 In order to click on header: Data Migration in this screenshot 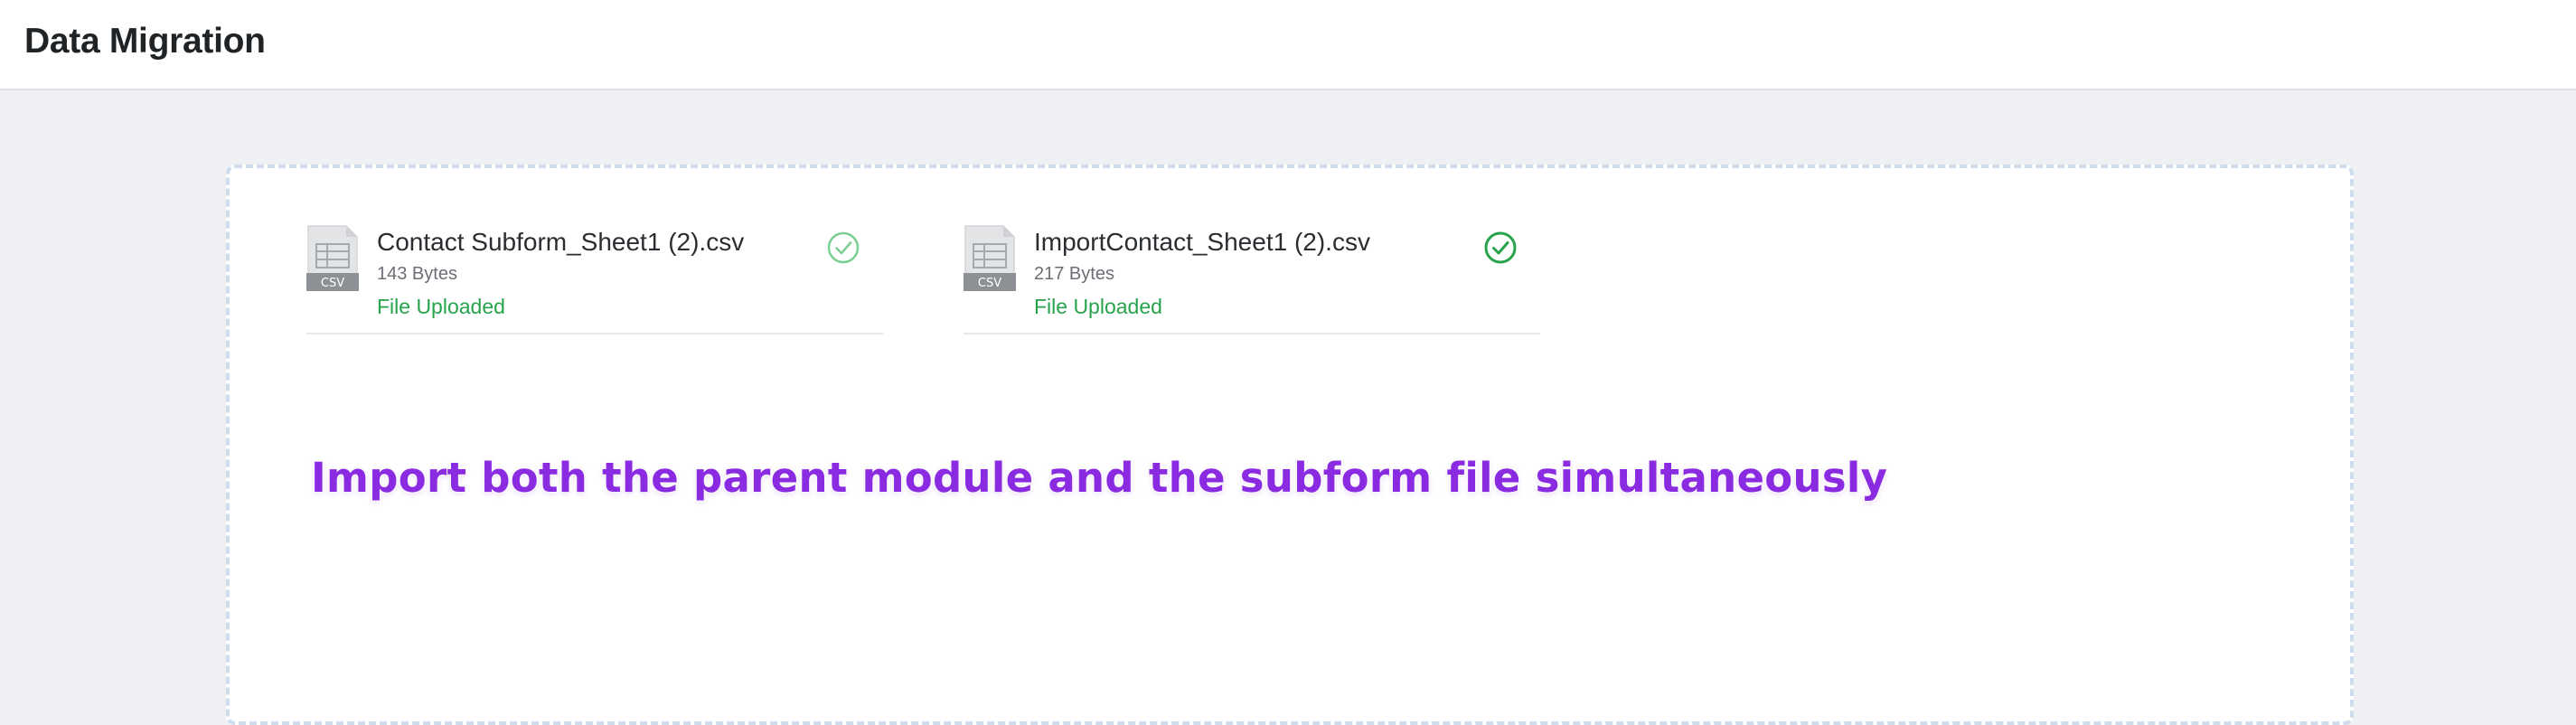, I will do `click(1288, 45)`.